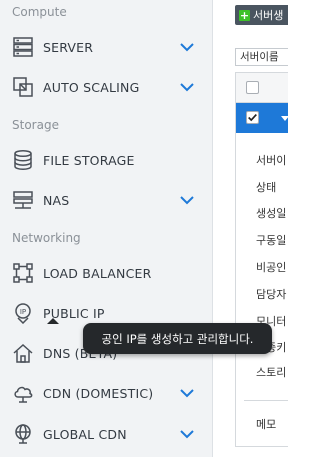 This screenshot has height=457, width=320. What do you see at coordinates (85, 434) in the screenshot?
I see `sidebar-item-label: GLOBAL CDN` at bounding box center [85, 434].